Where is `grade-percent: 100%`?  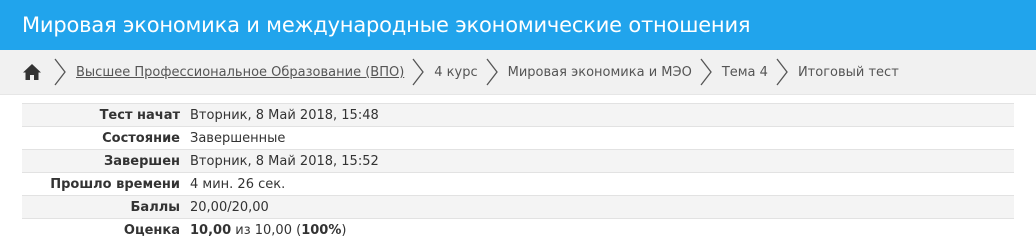 grade-percent: 100% is located at coordinates (321, 230).